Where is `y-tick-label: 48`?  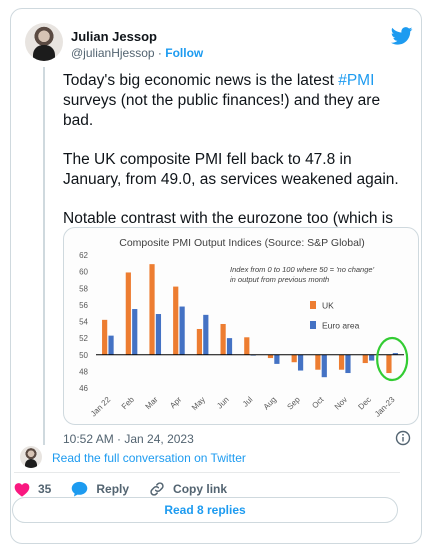
y-tick-label: 48 is located at coordinates (83, 371).